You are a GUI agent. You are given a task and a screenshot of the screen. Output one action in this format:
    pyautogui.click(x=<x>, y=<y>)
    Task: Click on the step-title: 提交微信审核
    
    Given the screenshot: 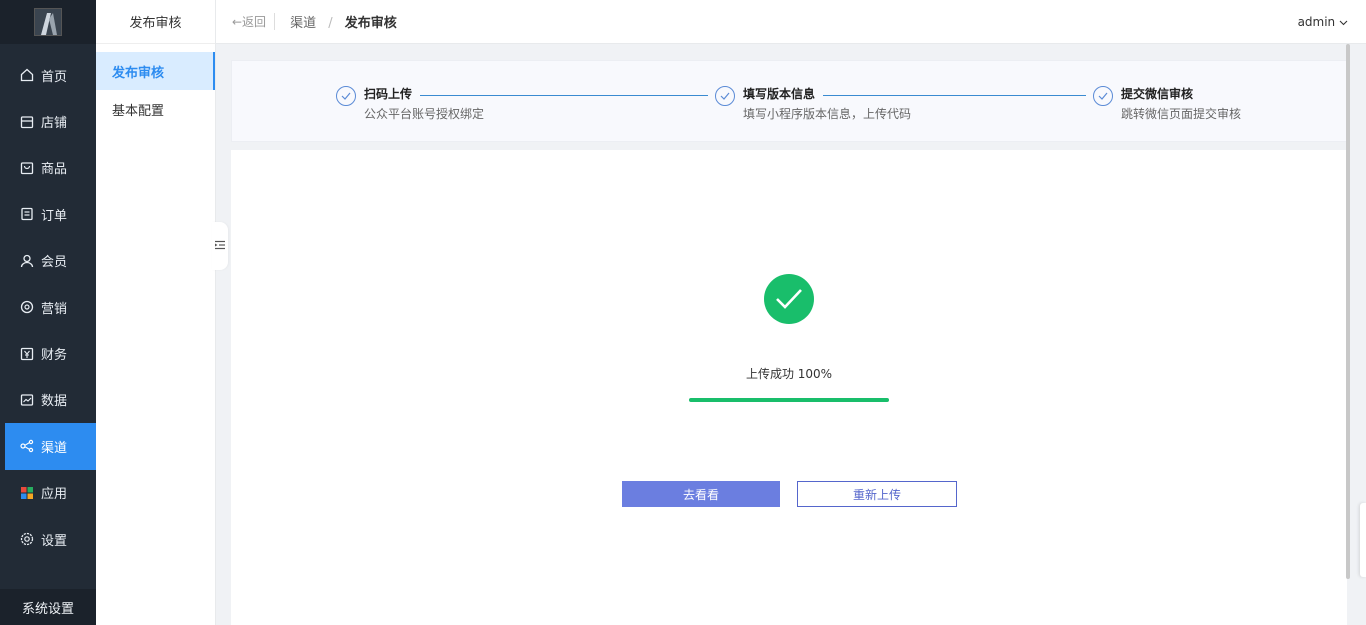 What is the action you would take?
    pyautogui.click(x=1157, y=94)
    